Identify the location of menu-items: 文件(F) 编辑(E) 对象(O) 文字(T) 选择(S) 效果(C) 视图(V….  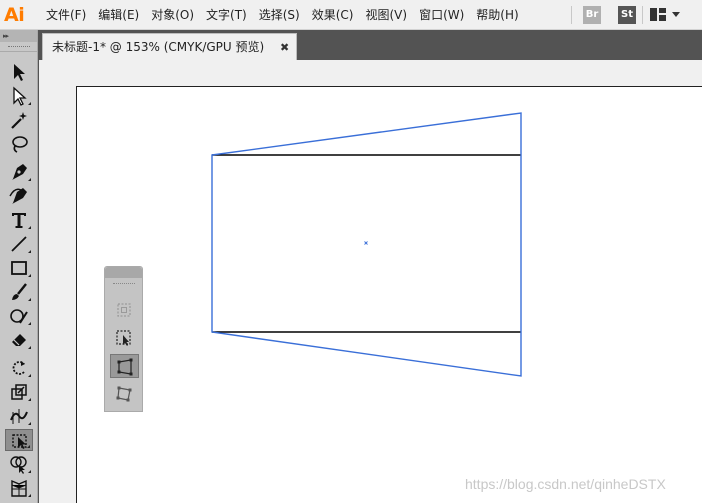
(282, 15).